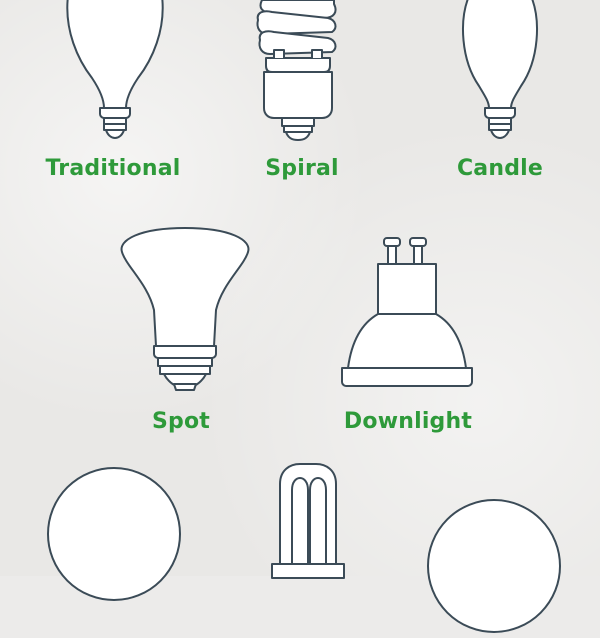 The height and width of the screenshot is (638, 600). What do you see at coordinates (115, 70) in the screenshot?
I see `traditional-bulb-icon` at bounding box center [115, 70].